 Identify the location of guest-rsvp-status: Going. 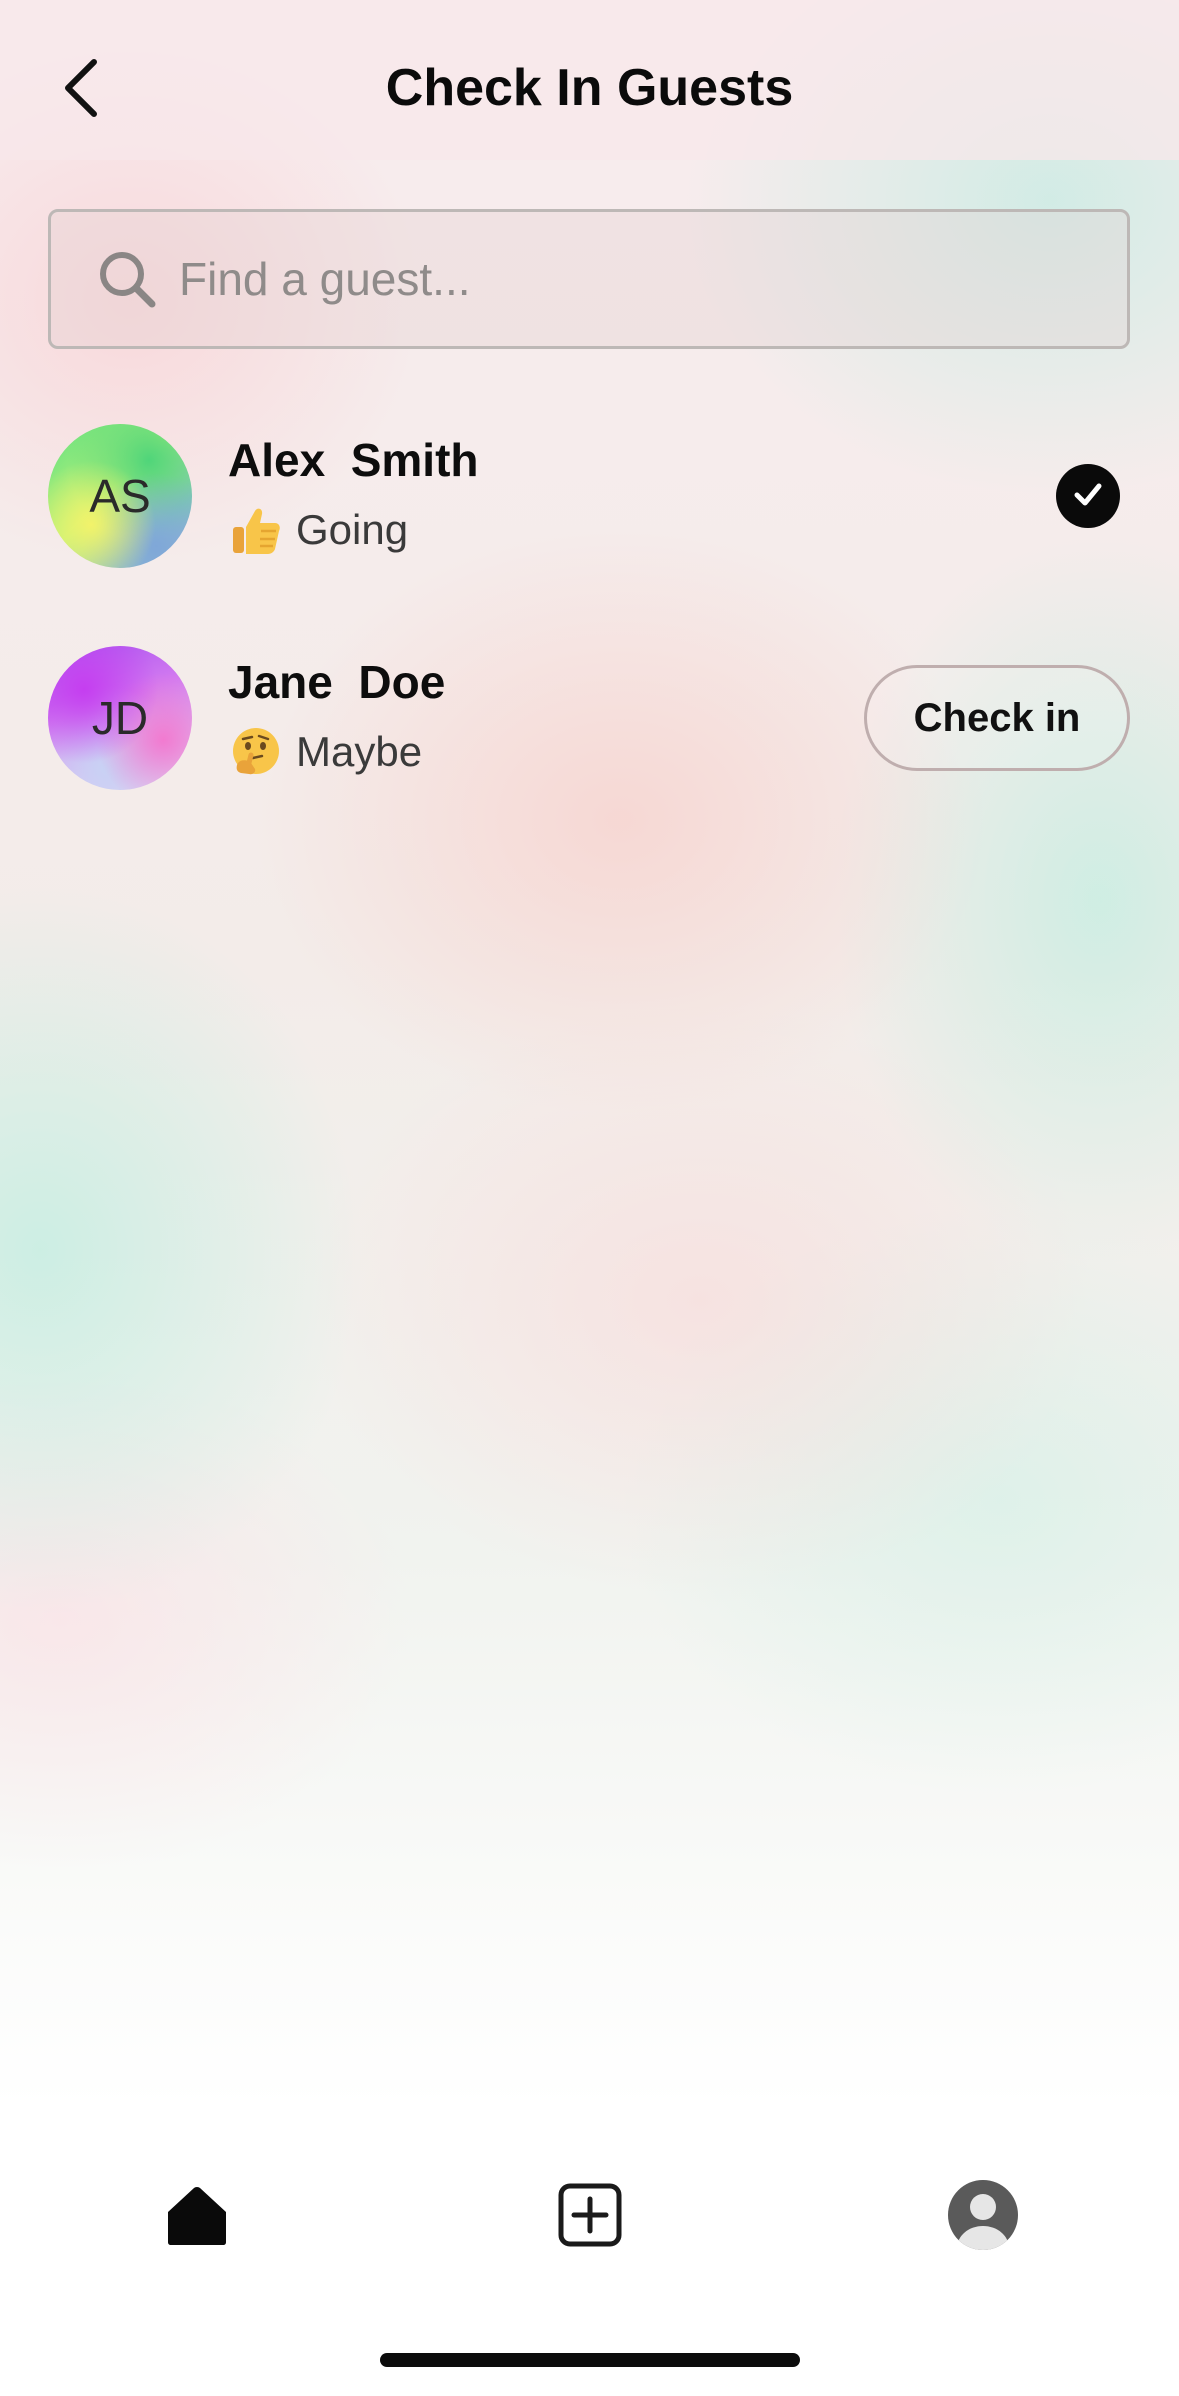
(318, 530).